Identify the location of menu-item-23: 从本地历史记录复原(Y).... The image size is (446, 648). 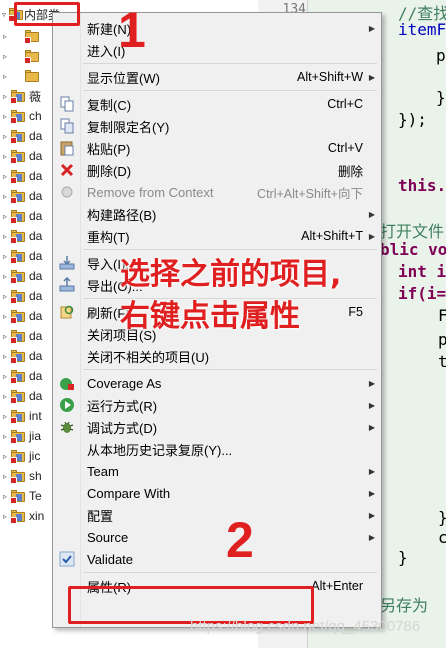
(217, 449).